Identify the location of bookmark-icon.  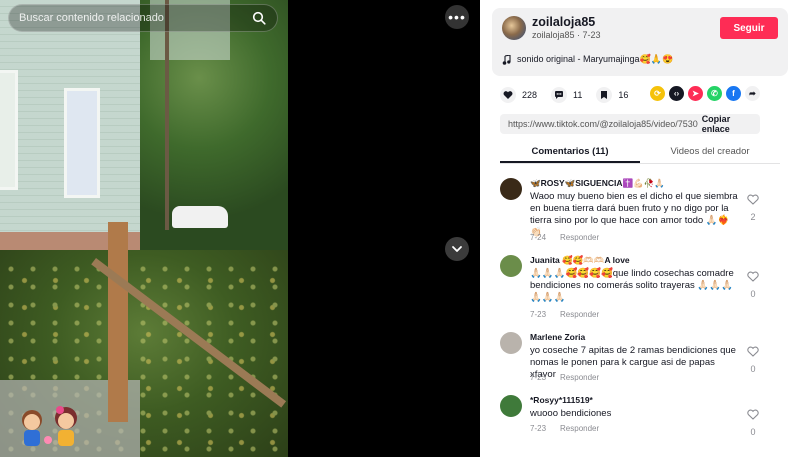
(604, 95).